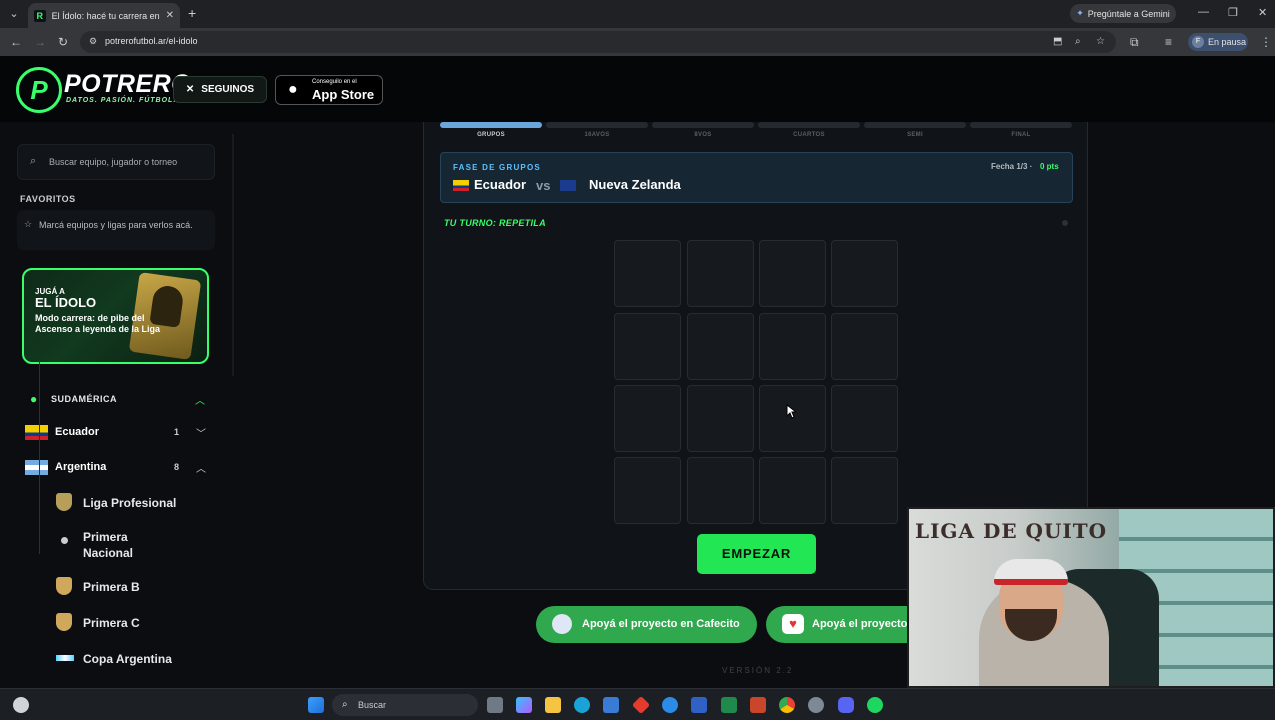 This screenshot has width=1275, height=720. I want to click on taskbar-search: ⌕ Buscar, so click(405, 705).